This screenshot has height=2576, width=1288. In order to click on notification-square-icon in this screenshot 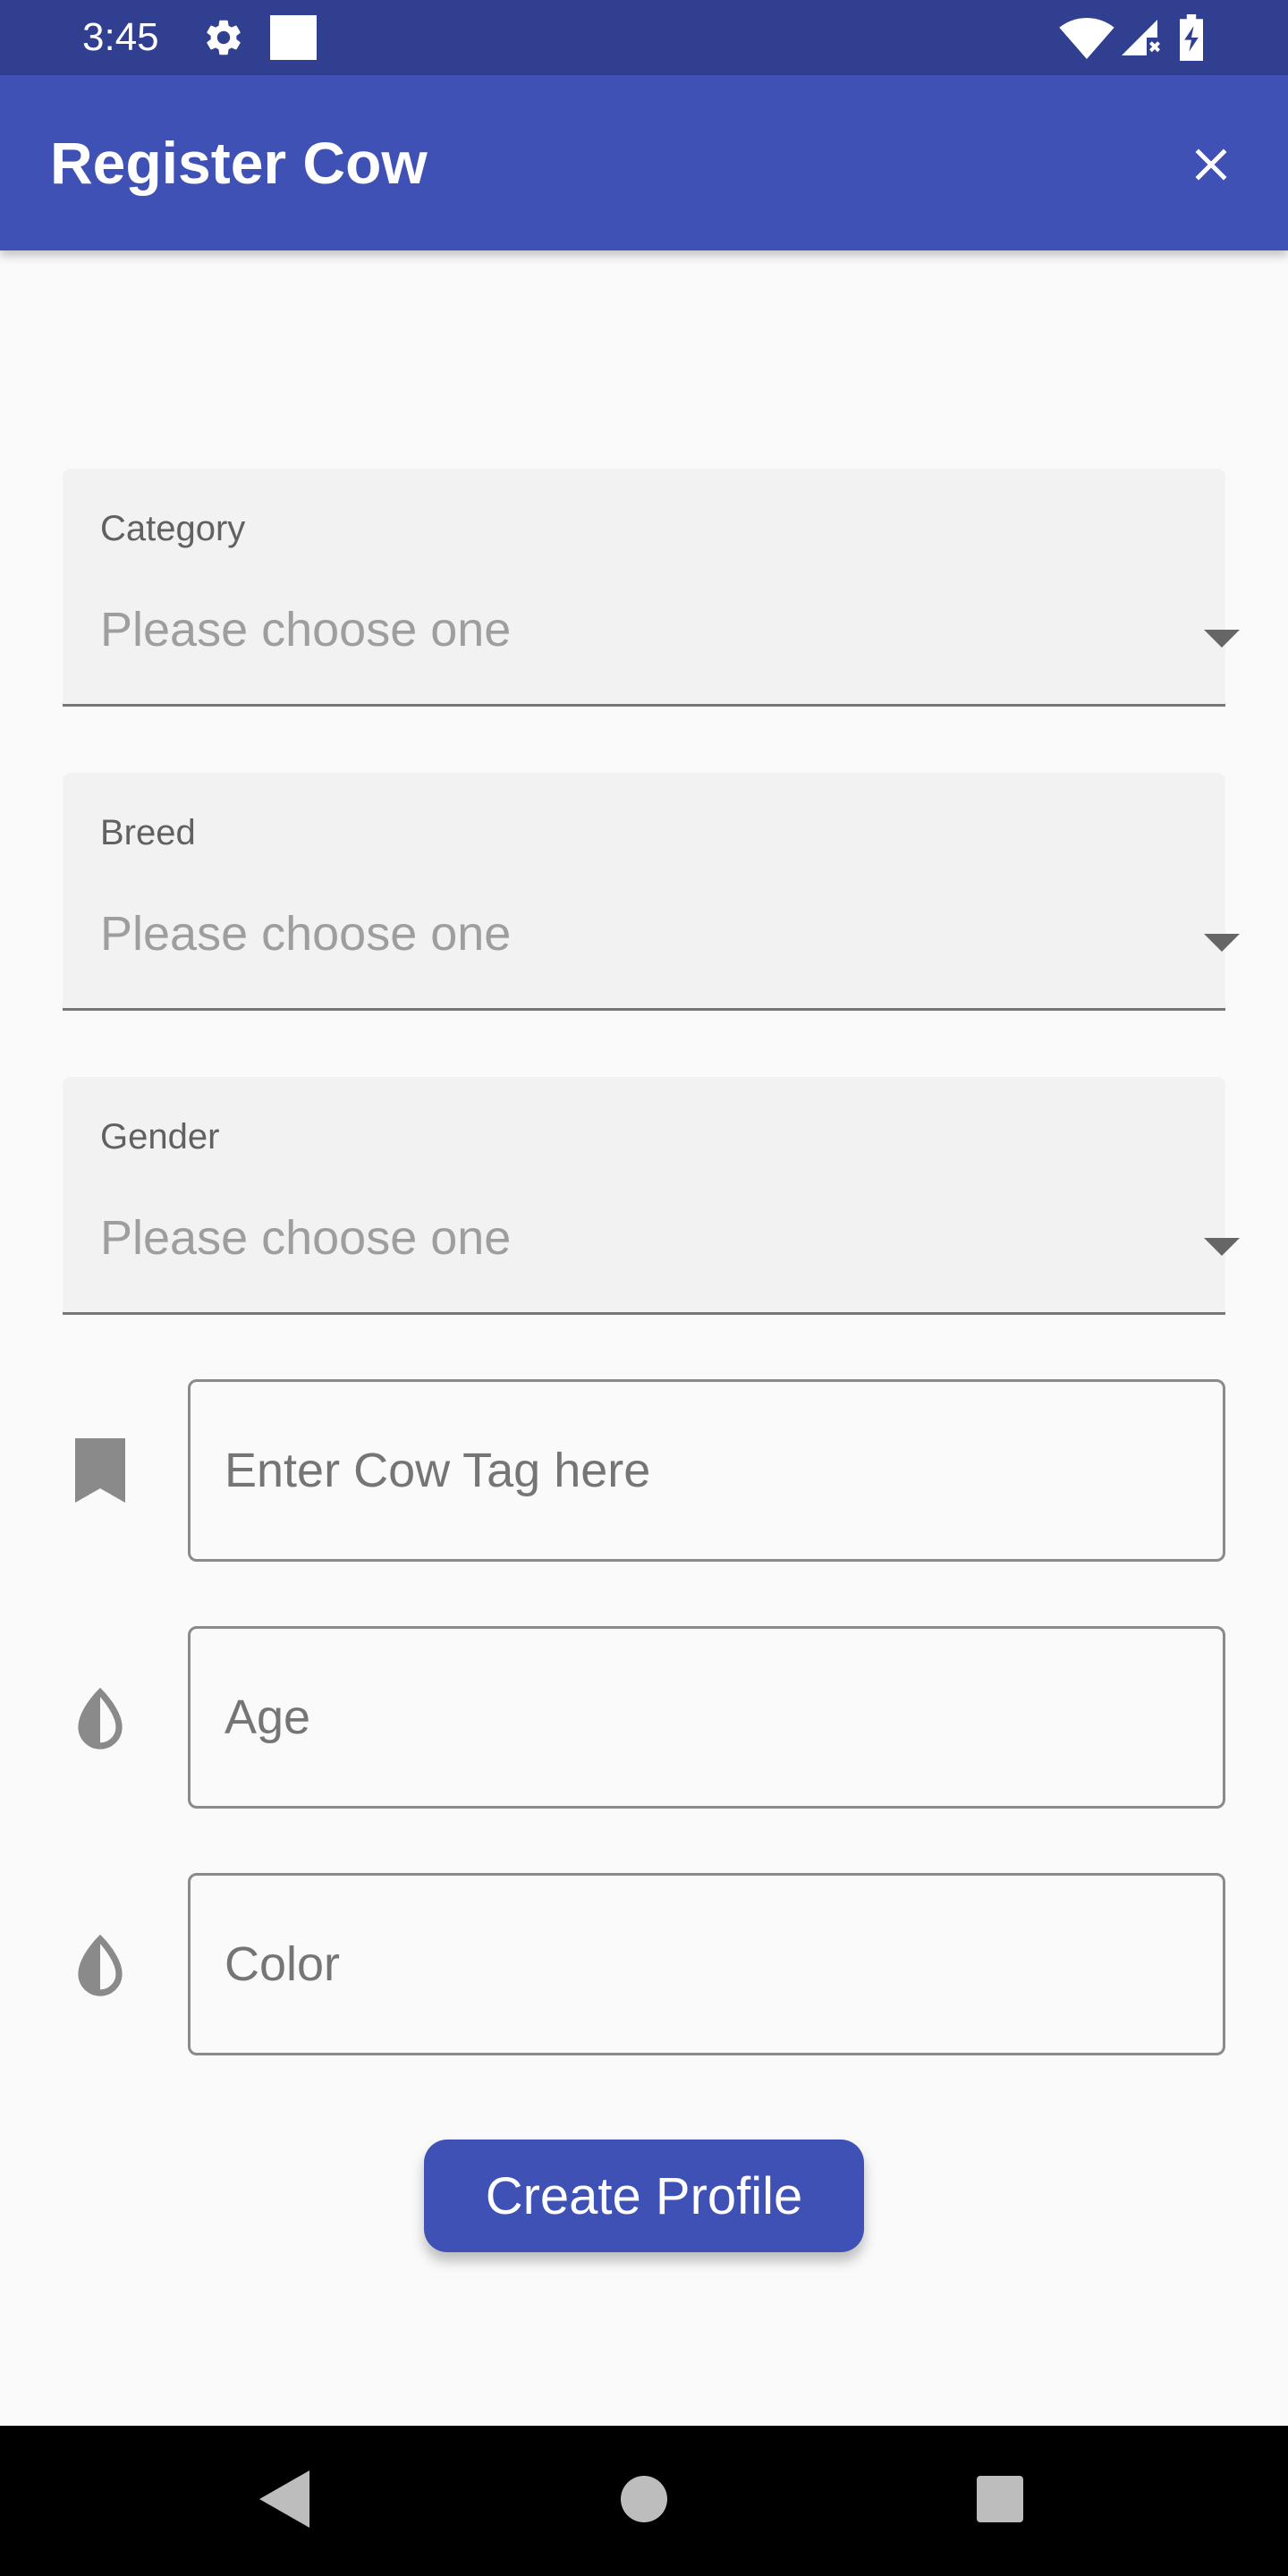, I will do `click(293, 37)`.